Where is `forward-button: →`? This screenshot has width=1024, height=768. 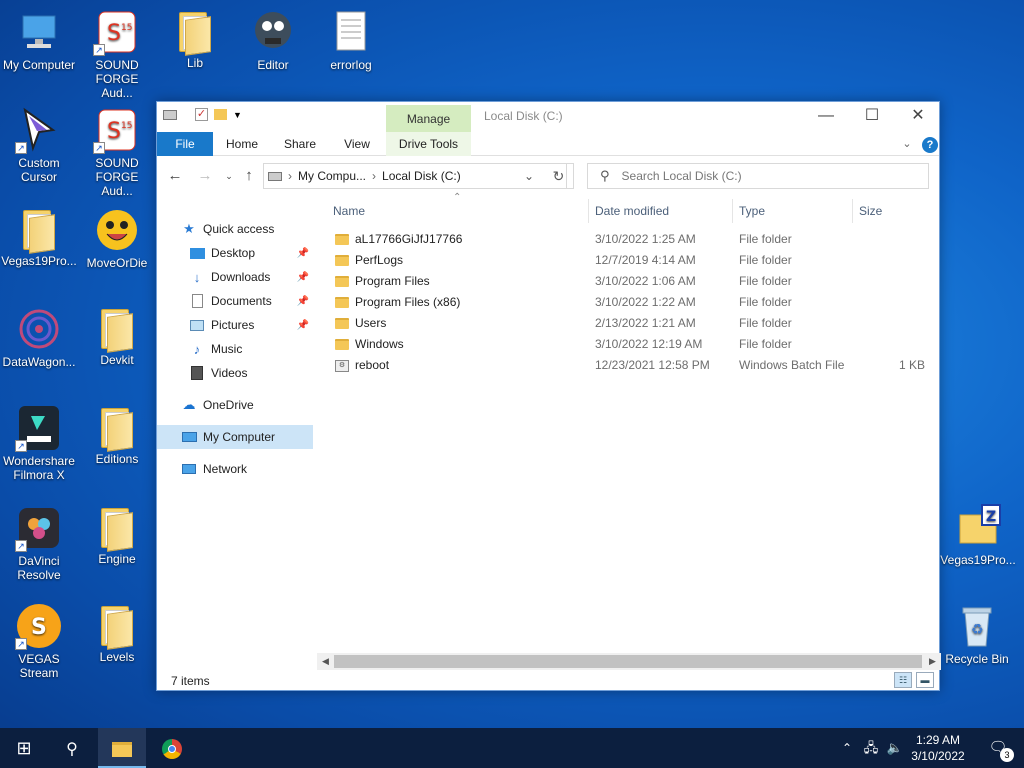
forward-button: → is located at coordinates (205, 176).